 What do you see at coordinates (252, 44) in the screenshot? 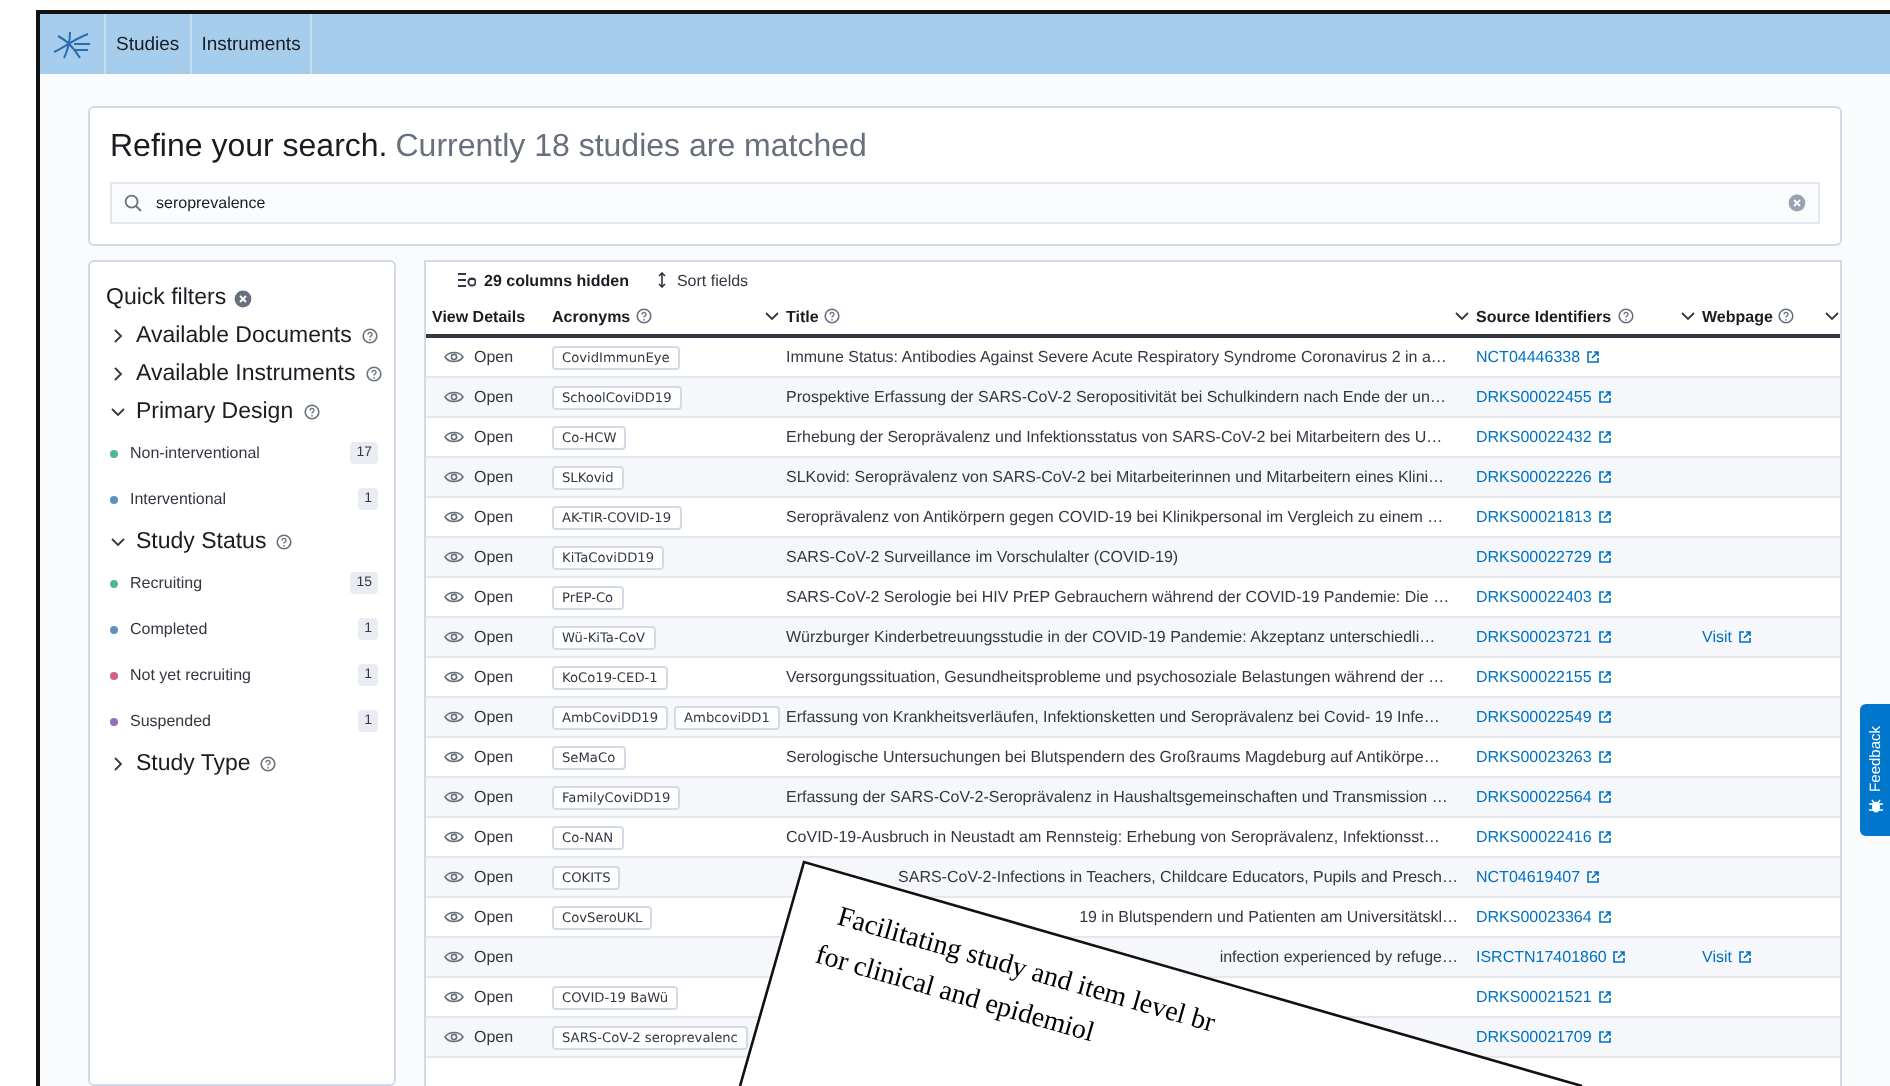
I see `nav-tab: Instruments` at bounding box center [252, 44].